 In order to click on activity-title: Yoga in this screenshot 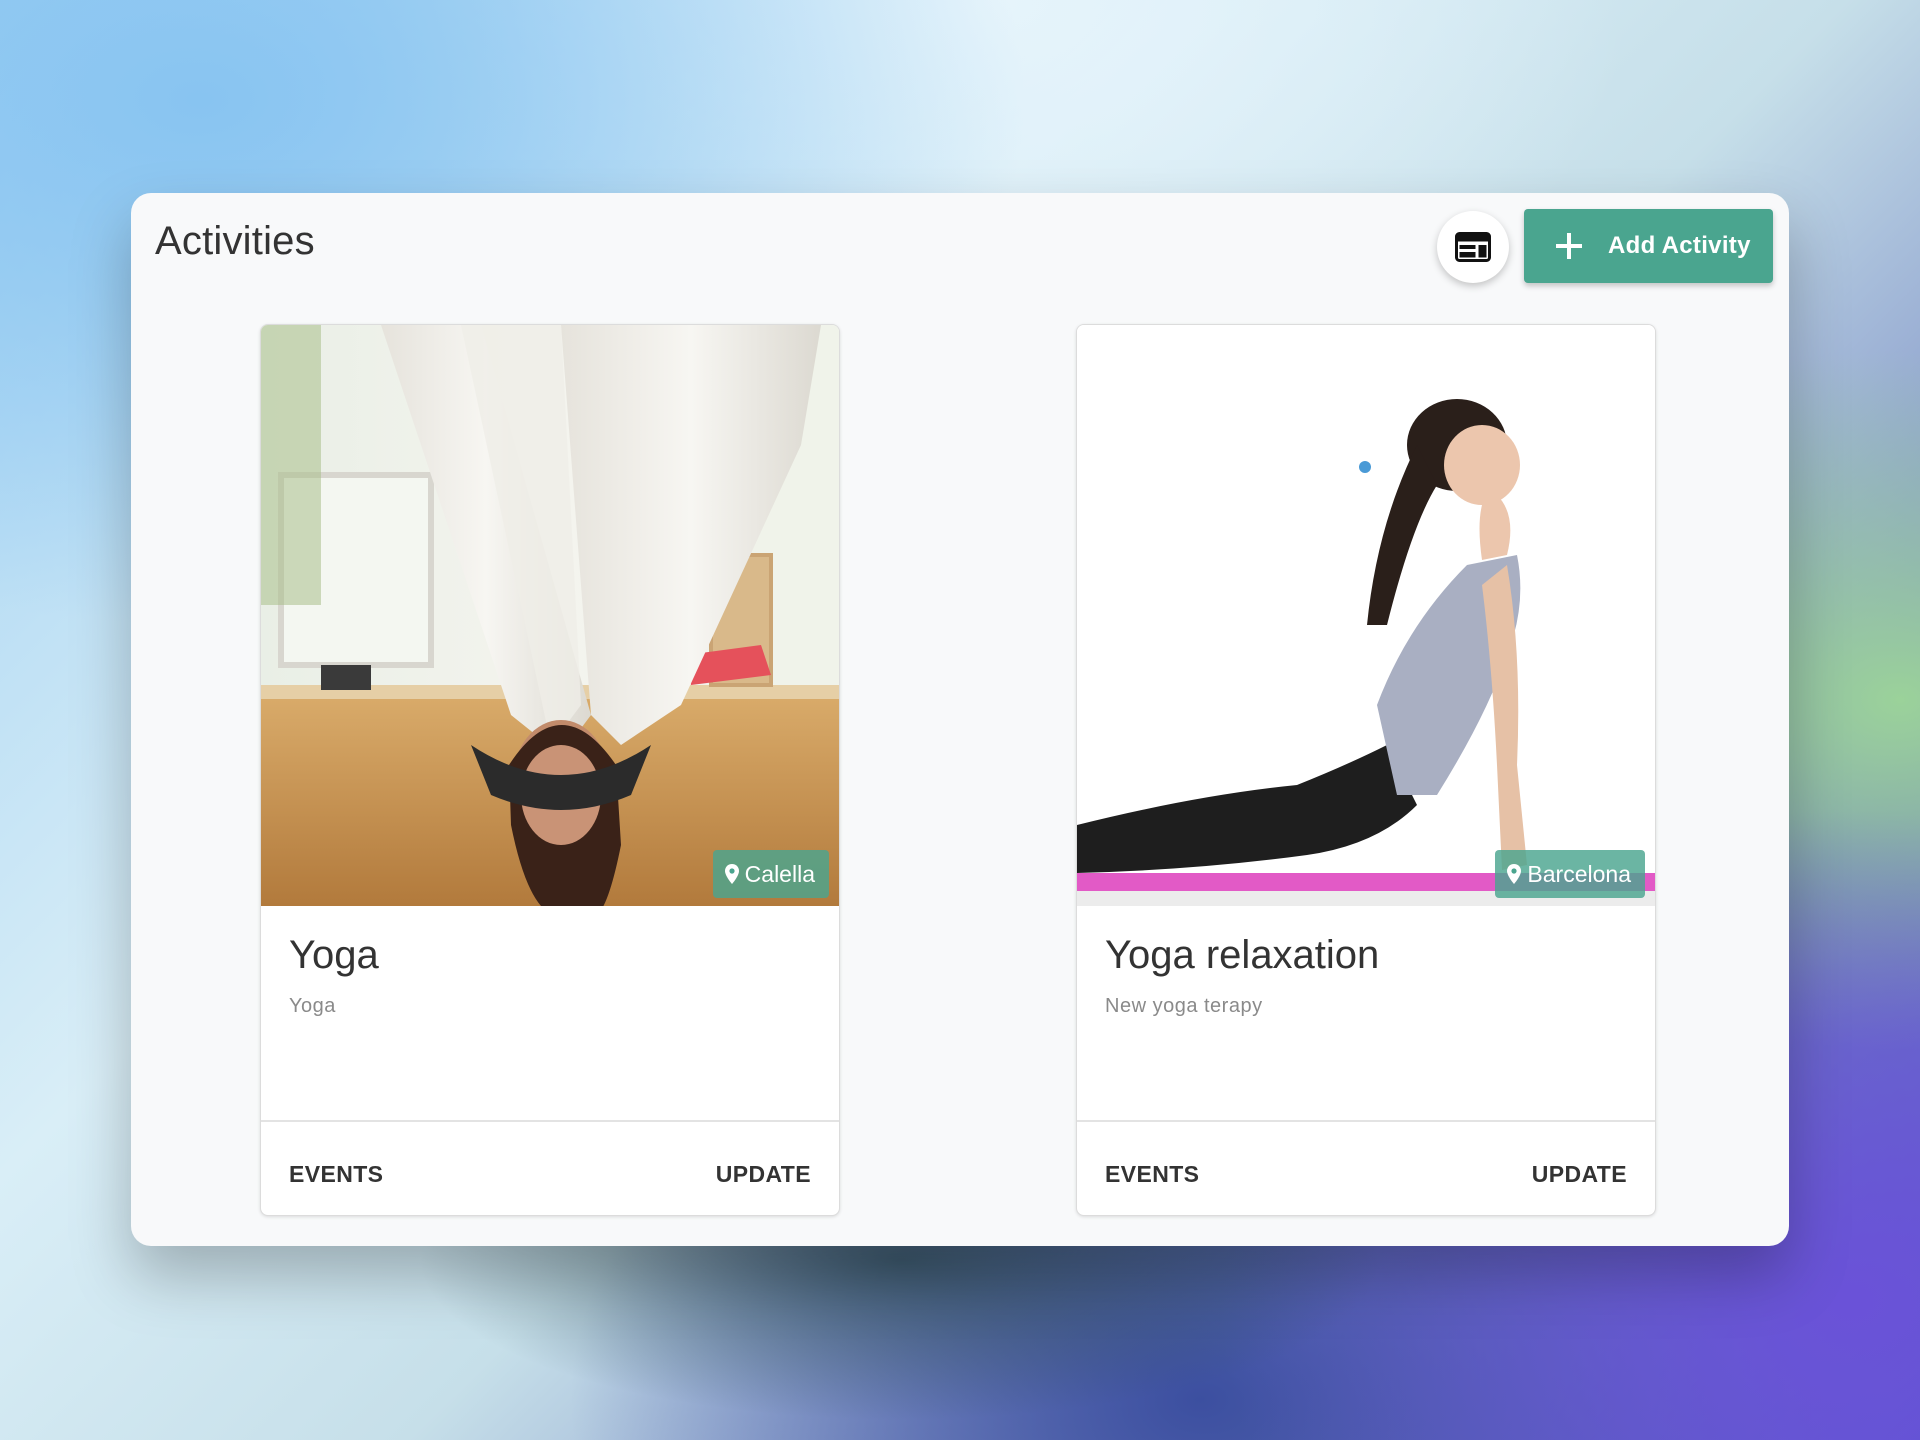, I will do `click(334, 955)`.